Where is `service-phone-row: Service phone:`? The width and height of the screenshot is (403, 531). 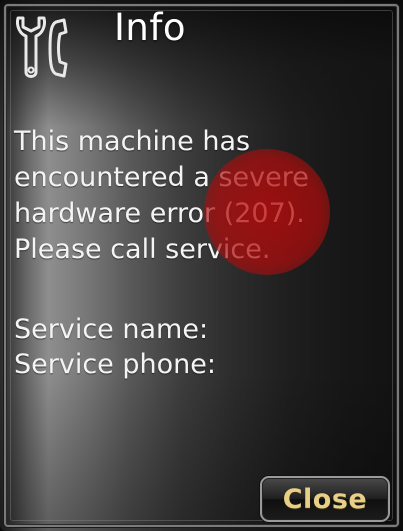
service-phone-row: Service phone: is located at coordinates (199, 364).